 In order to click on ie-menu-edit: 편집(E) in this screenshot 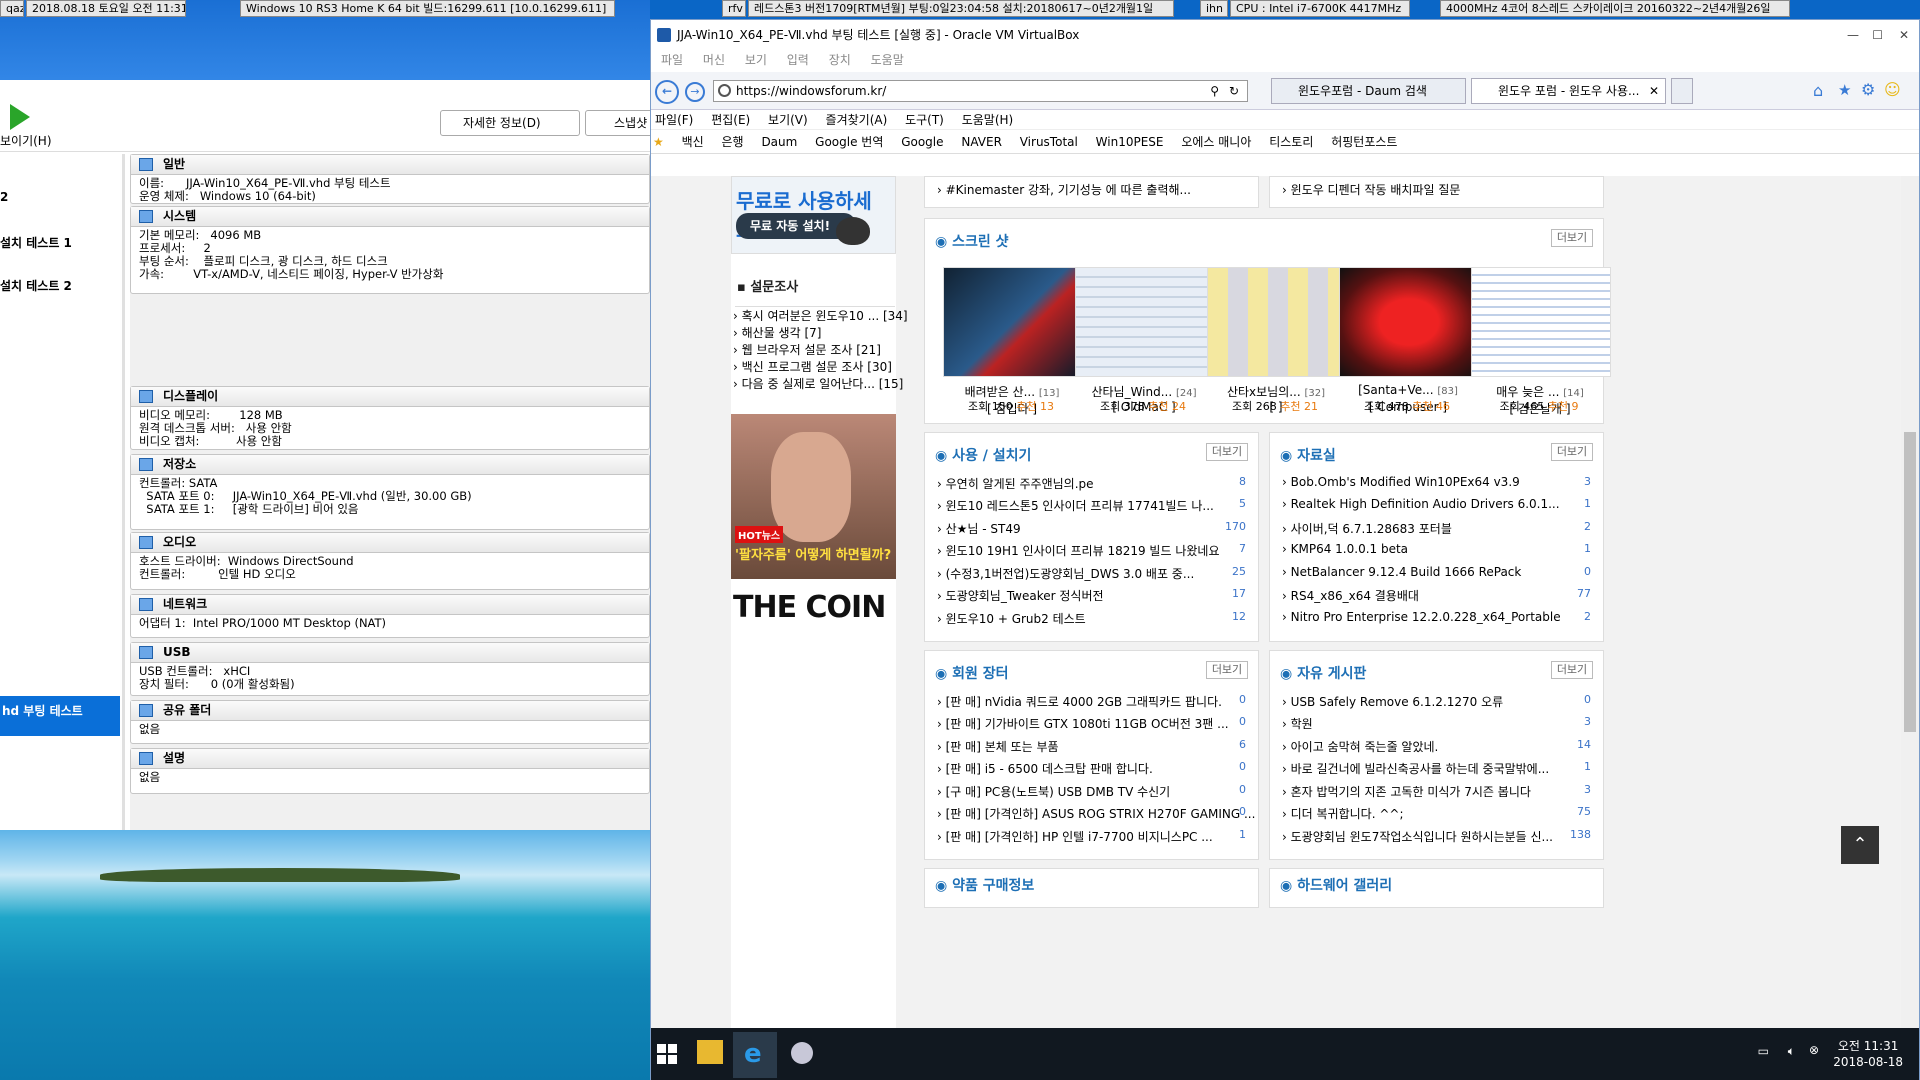, I will do `click(730, 120)`.